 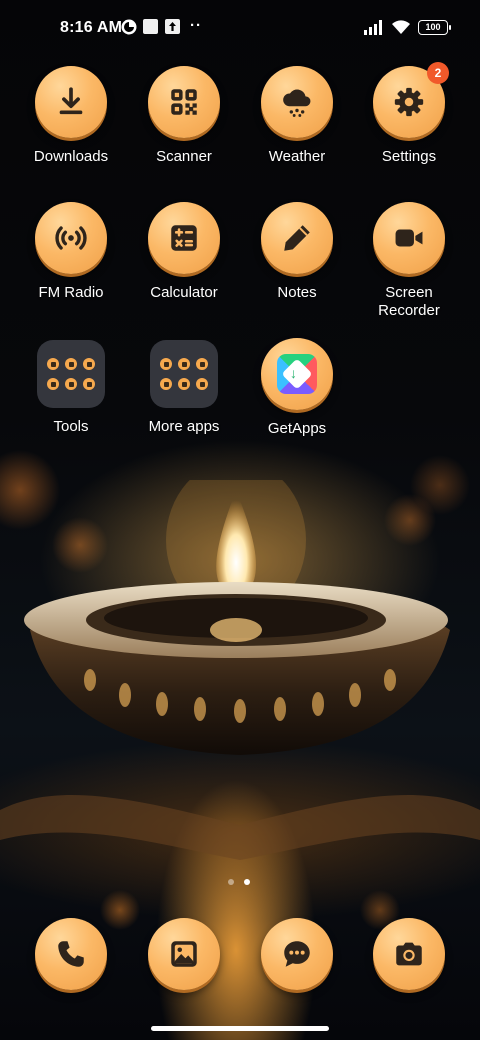 I want to click on battery-indicator: 100, so click(x=434, y=27).